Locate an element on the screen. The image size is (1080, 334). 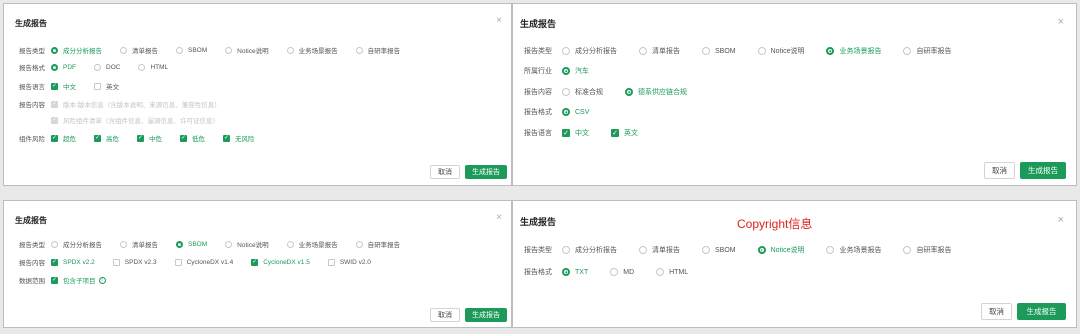
risk-checkbox-high: ✓ 高危 is located at coordinates (106, 138).